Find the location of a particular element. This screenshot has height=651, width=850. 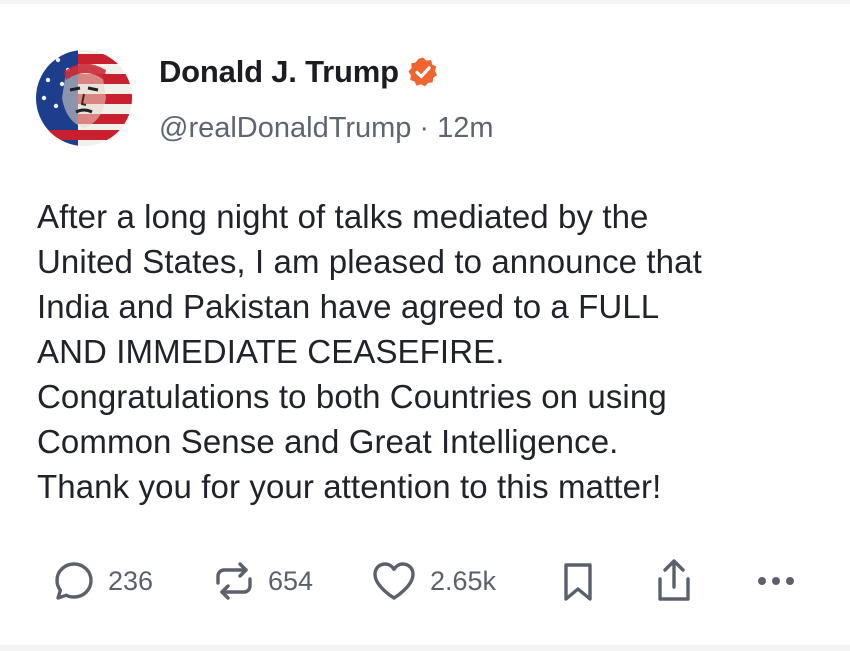

post-body-line: AND IMMEDIATE CEASEFIRE. is located at coordinates (271, 351).